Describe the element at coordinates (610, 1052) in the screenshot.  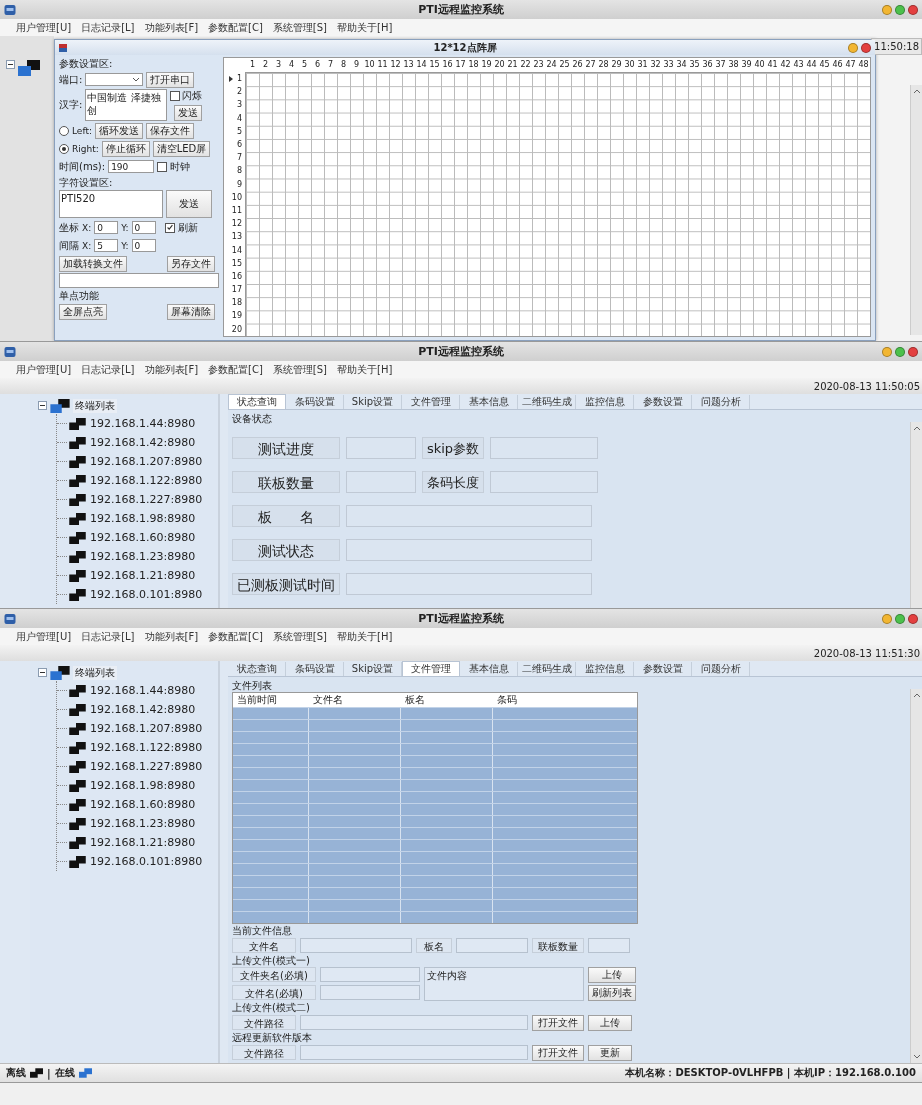
I see `update-button: 更新` at that location.